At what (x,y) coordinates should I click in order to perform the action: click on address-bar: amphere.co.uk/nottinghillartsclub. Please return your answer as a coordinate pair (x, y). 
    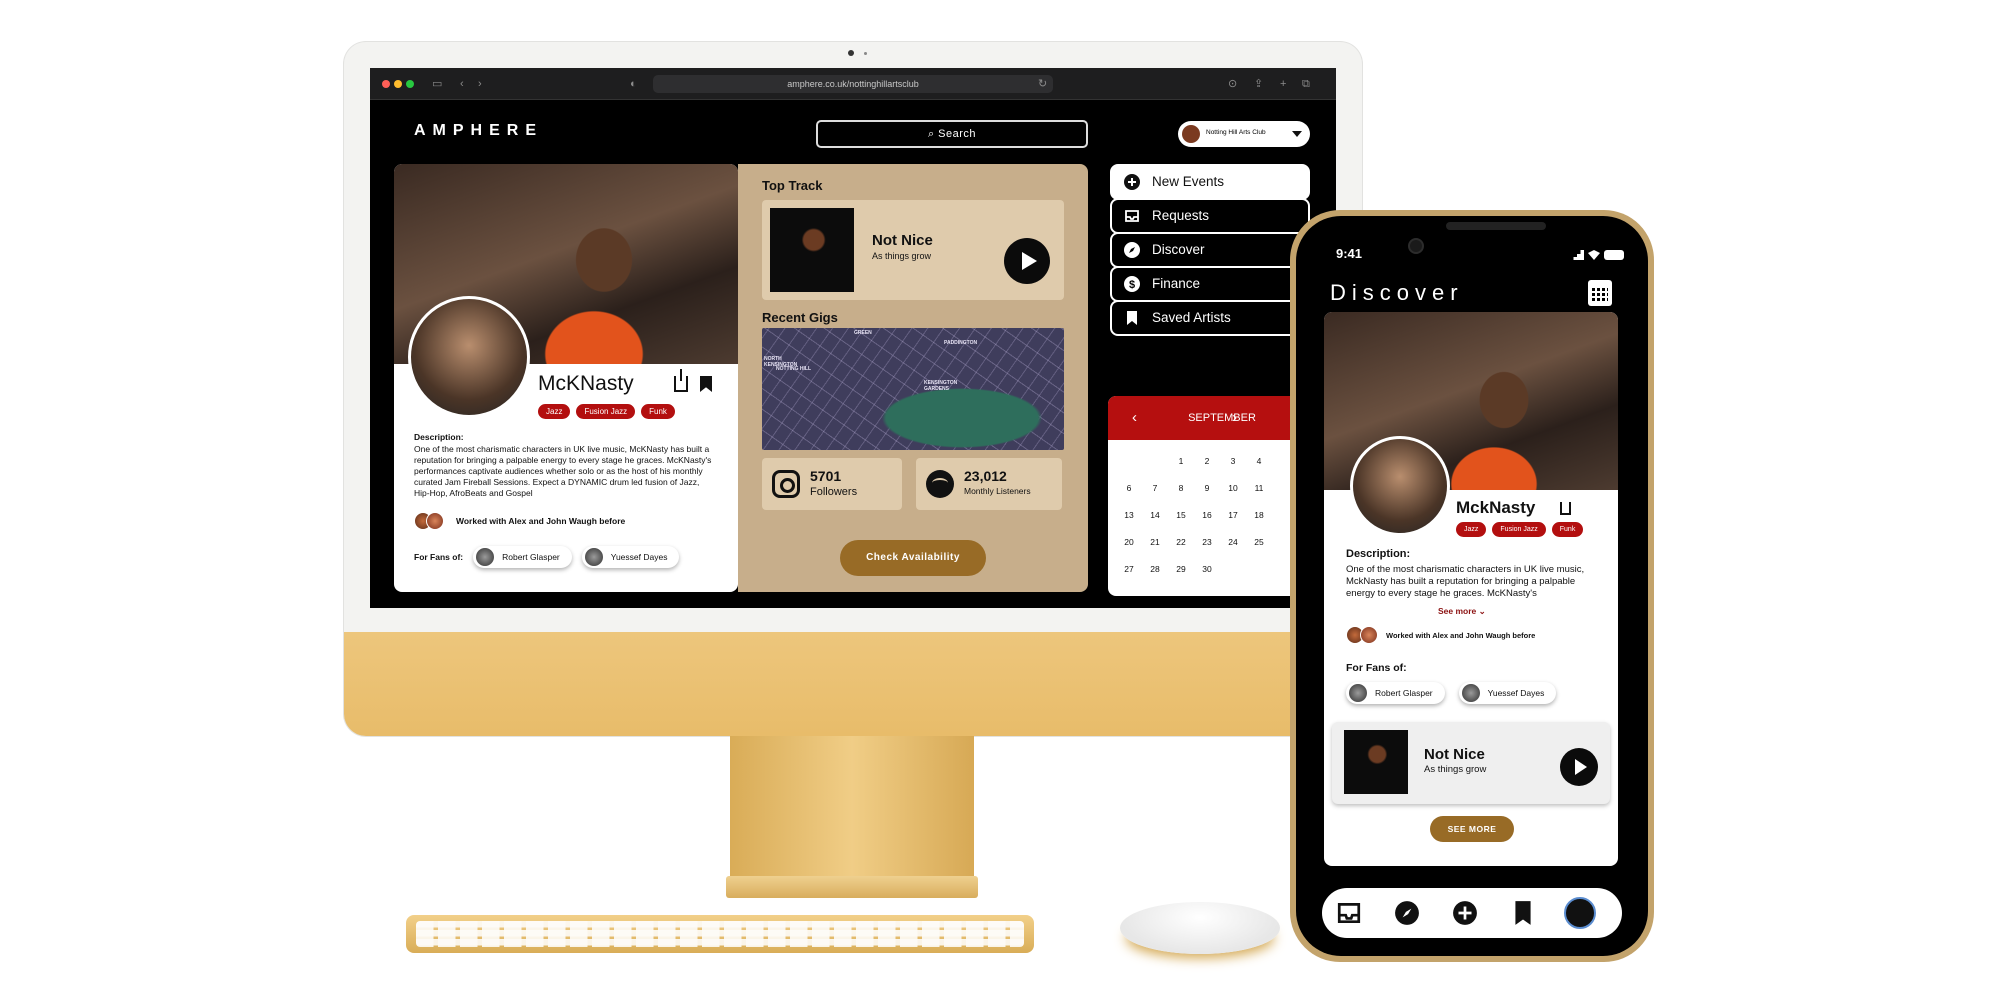
    Looking at the image, I should click on (853, 84).